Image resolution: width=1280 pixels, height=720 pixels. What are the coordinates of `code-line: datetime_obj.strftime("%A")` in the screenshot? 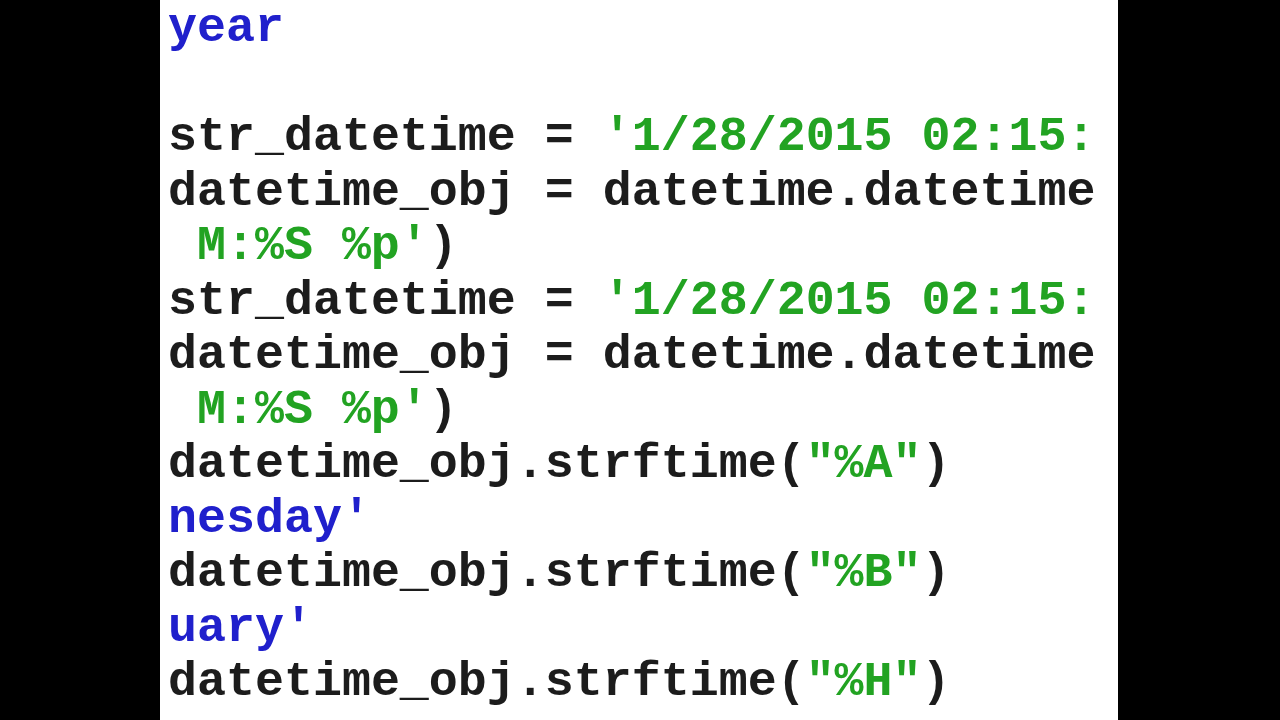 It's located at (559, 465).